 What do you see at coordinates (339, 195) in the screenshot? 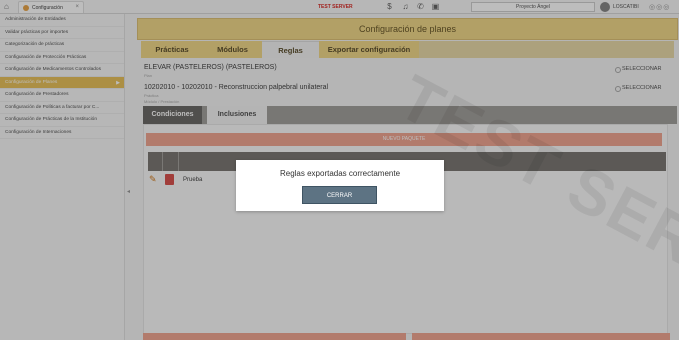
I see `close-button: CERRAR` at bounding box center [339, 195].